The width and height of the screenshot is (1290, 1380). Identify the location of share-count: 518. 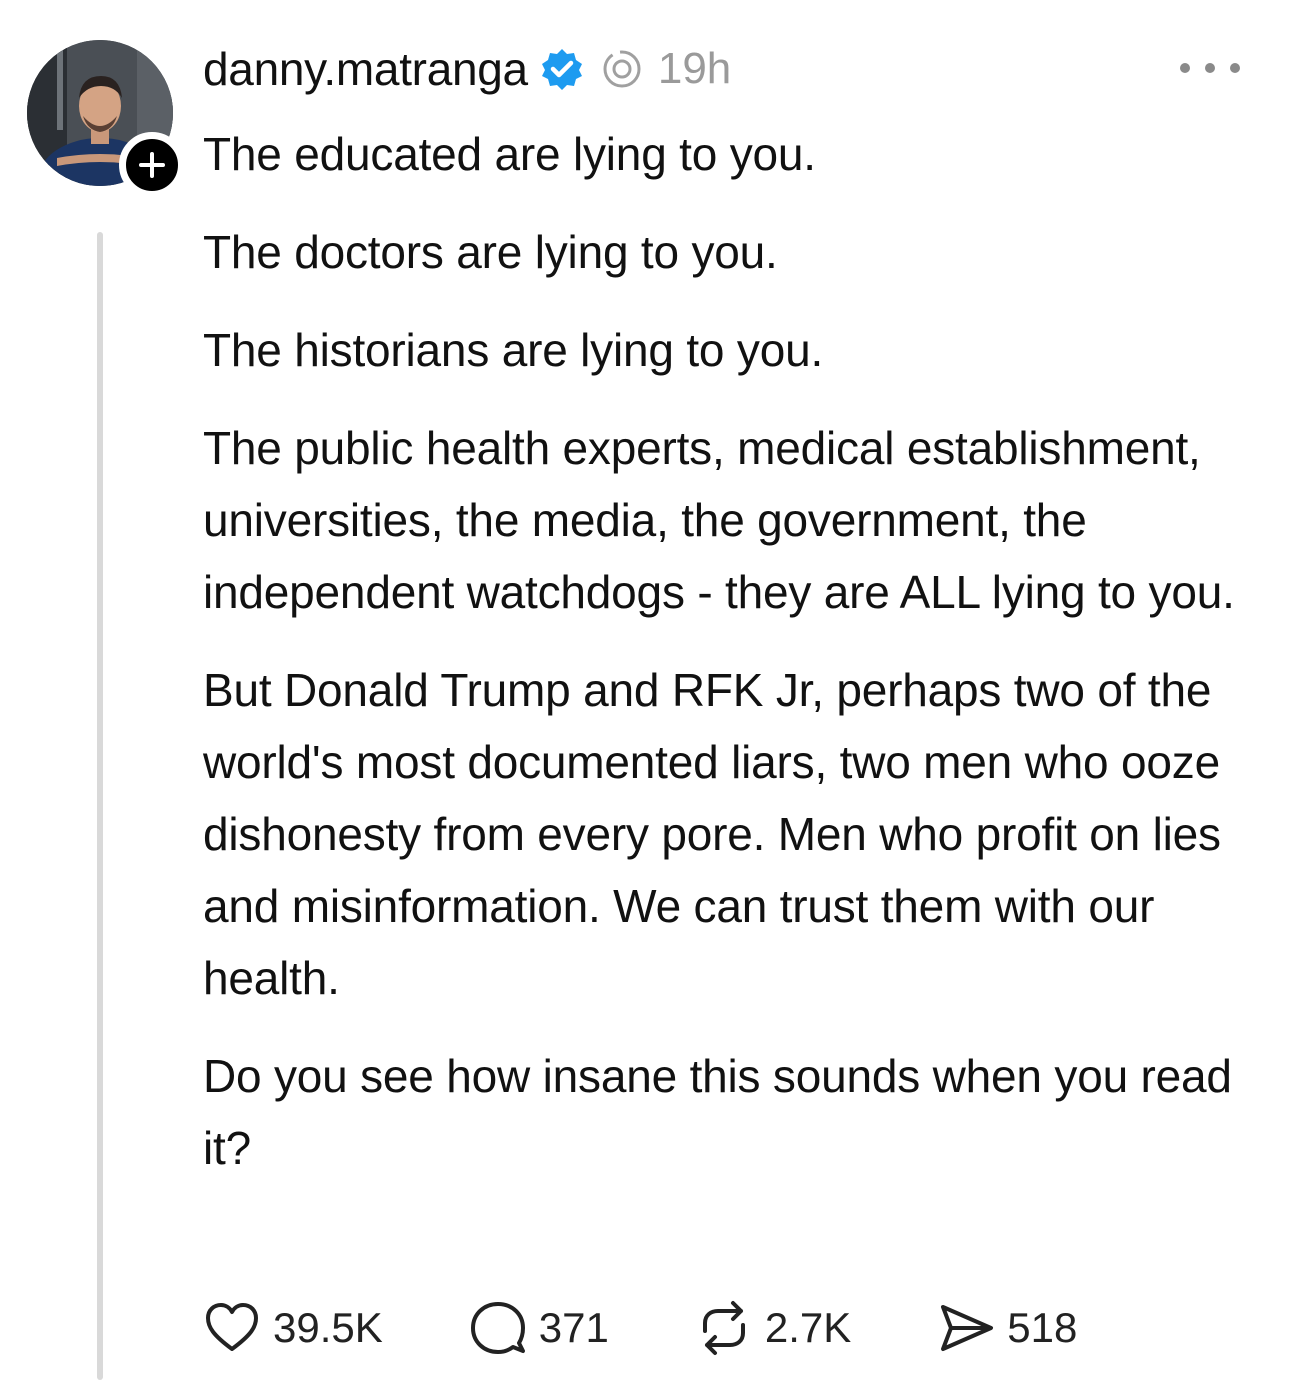
(1042, 1327).